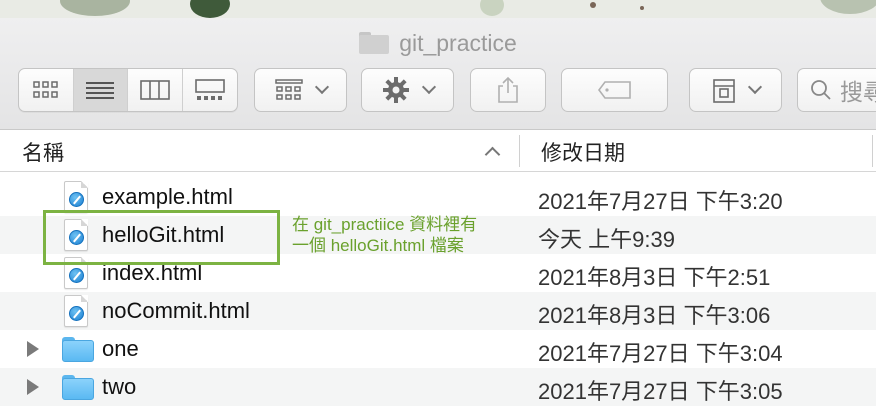 The image size is (876, 420). I want to click on view-mode-control, so click(128, 90).